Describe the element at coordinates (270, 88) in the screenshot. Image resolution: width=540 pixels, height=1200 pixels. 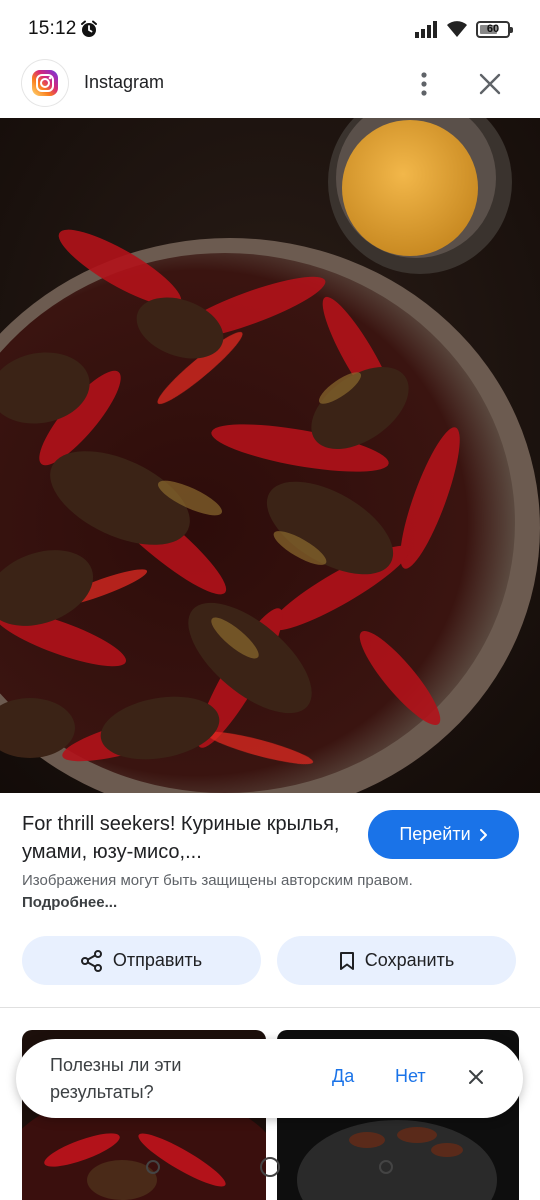
I see `app-header: Instagram` at that location.